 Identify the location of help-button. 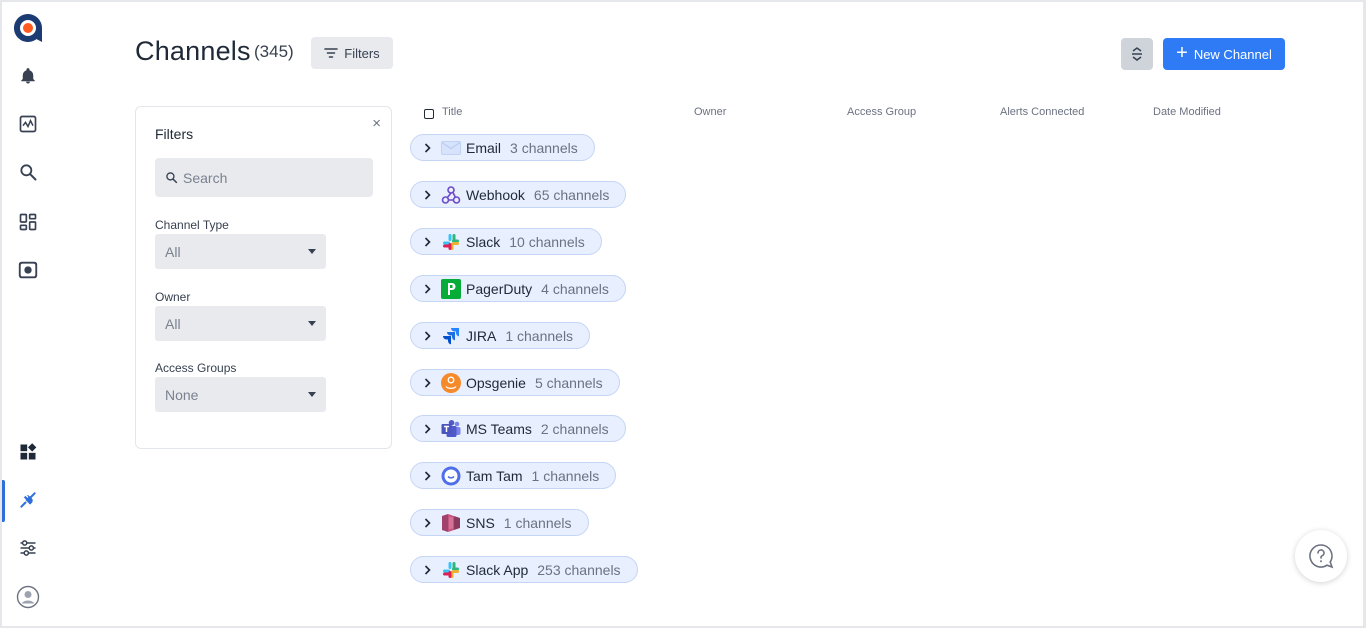
(1321, 556).